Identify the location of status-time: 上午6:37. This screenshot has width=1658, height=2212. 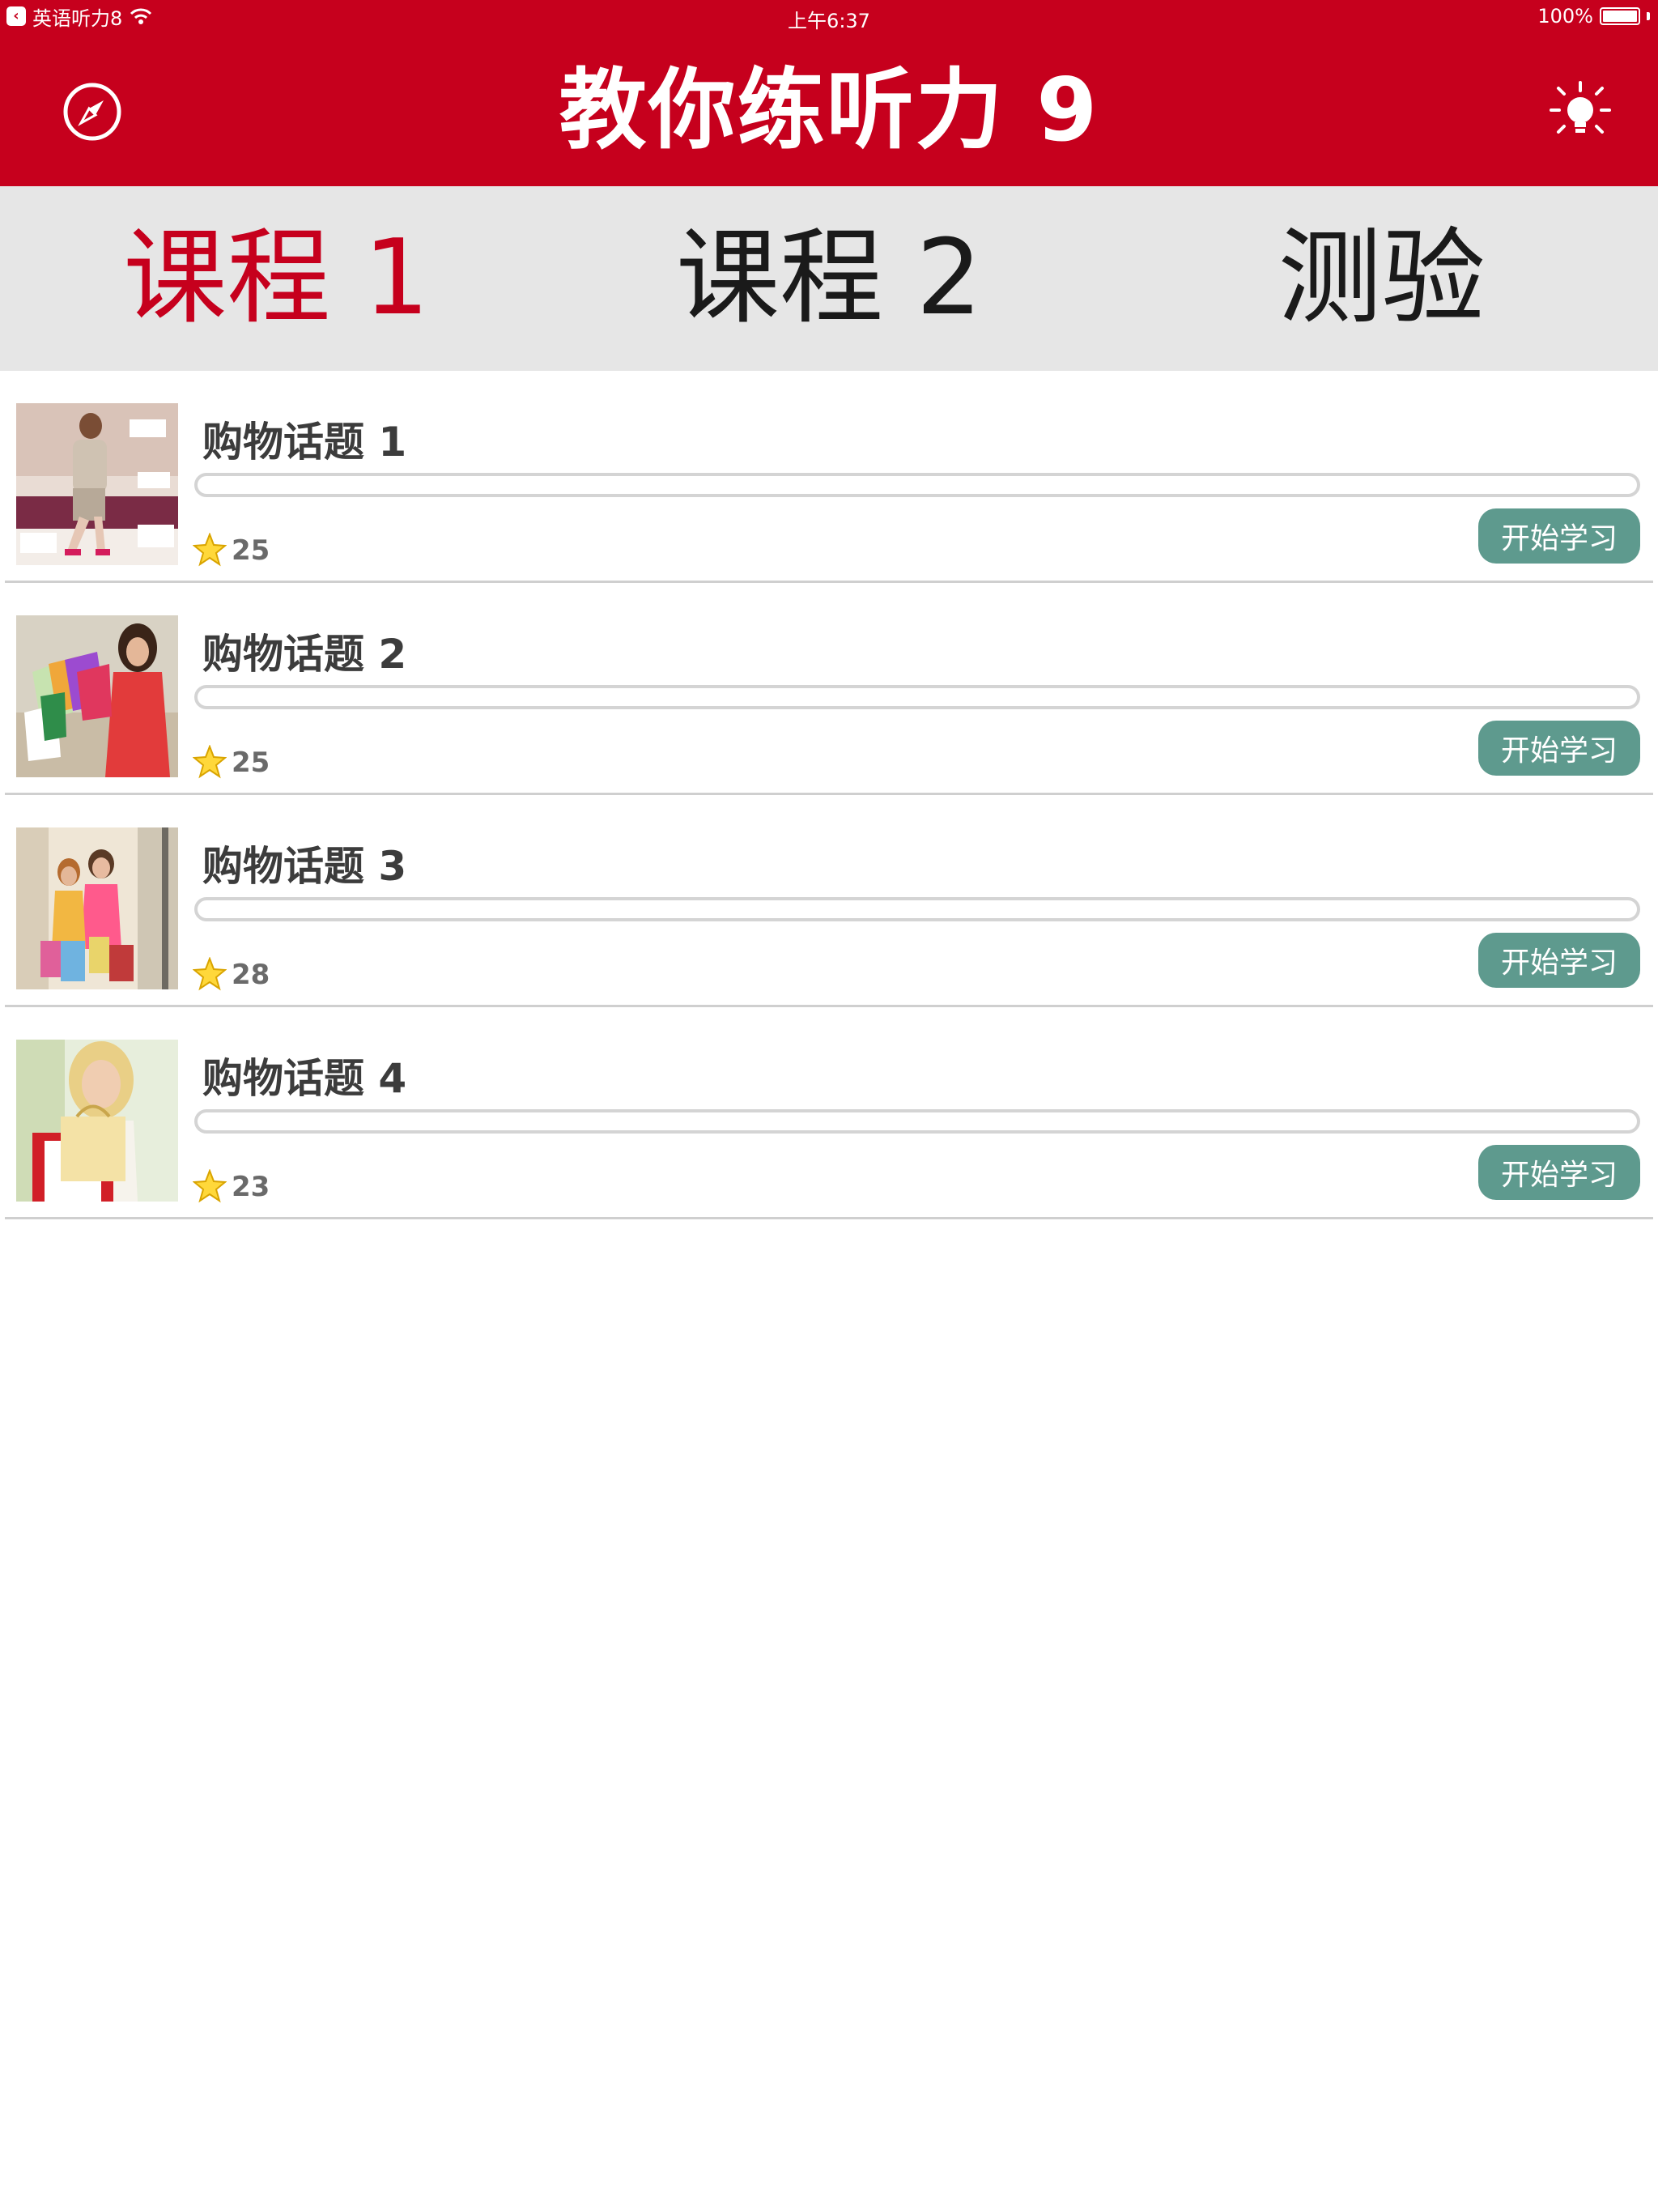
(829, 21).